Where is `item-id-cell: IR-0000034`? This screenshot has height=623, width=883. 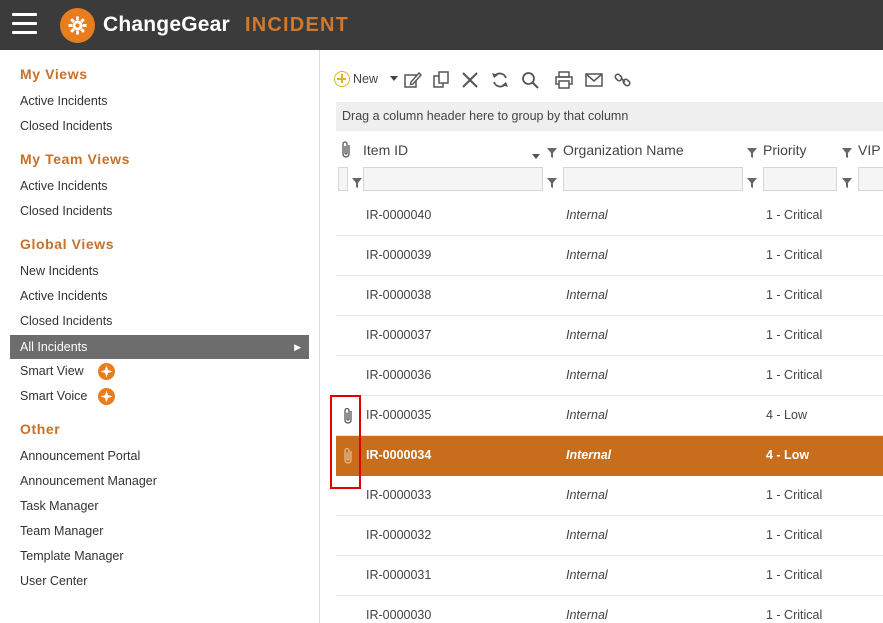
item-id-cell: IR-0000034 is located at coordinates (399, 455).